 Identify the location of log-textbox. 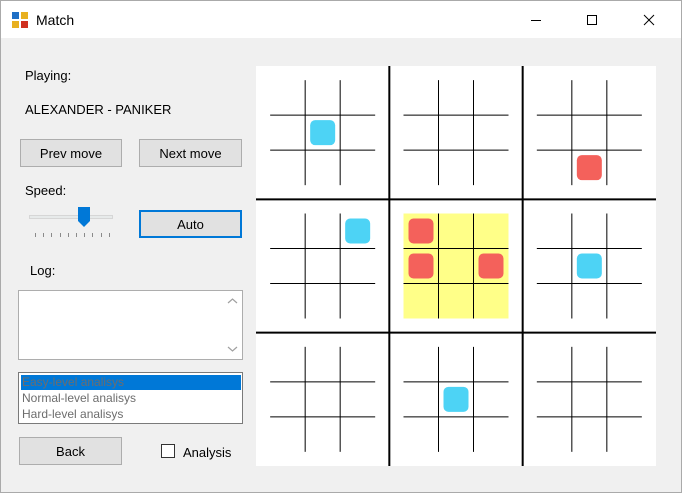
(130, 325).